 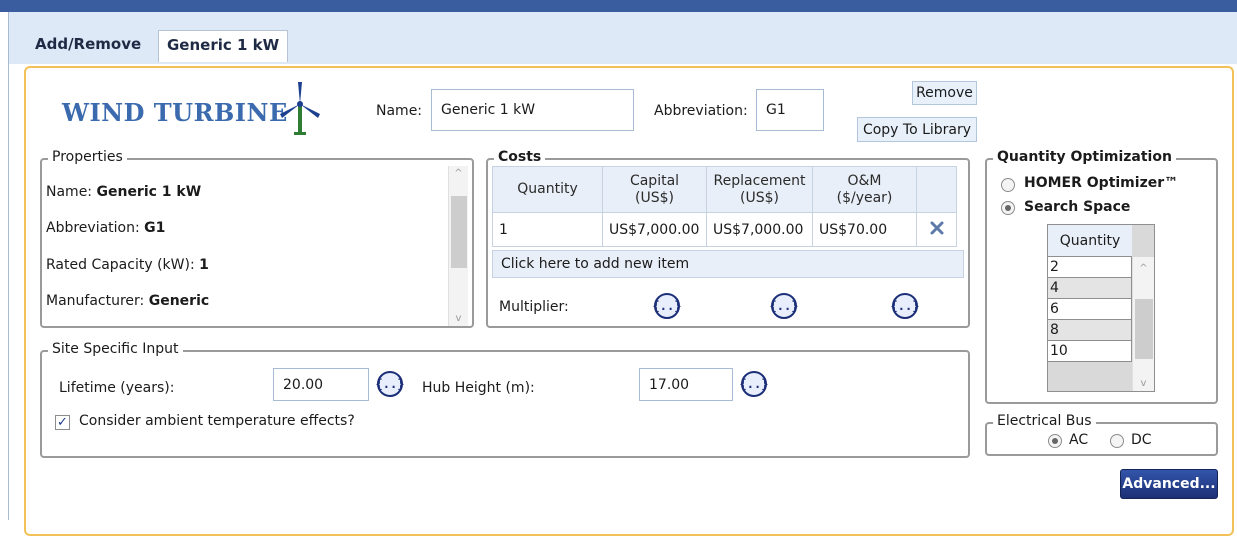 What do you see at coordinates (936, 189) in the screenshot?
I see `col-delete` at bounding box center [936, 189].